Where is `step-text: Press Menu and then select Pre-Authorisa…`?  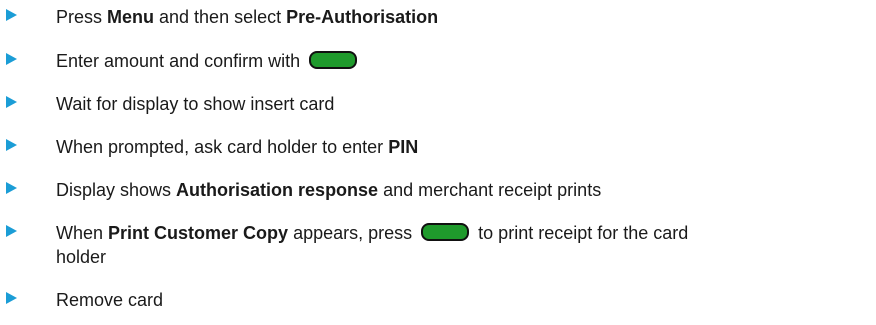
step-text: Press Menu and then select Pre-Authorisa… is located at coordinates (247, 17).